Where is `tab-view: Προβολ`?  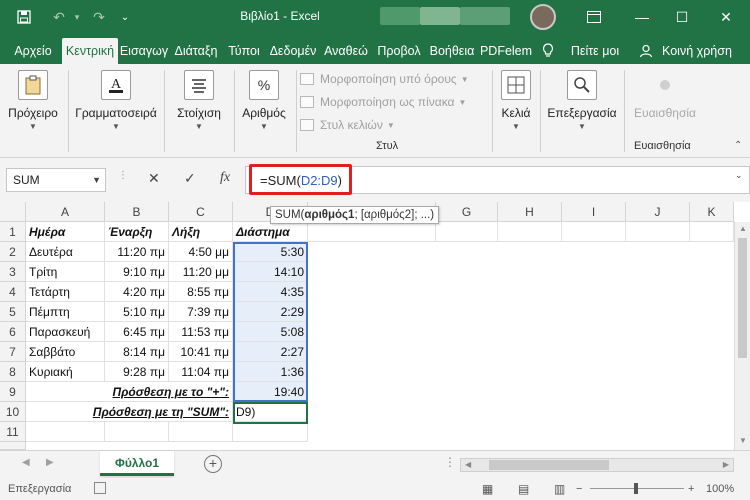 tab-view: Προβολ is located at coordinates (399, 51).